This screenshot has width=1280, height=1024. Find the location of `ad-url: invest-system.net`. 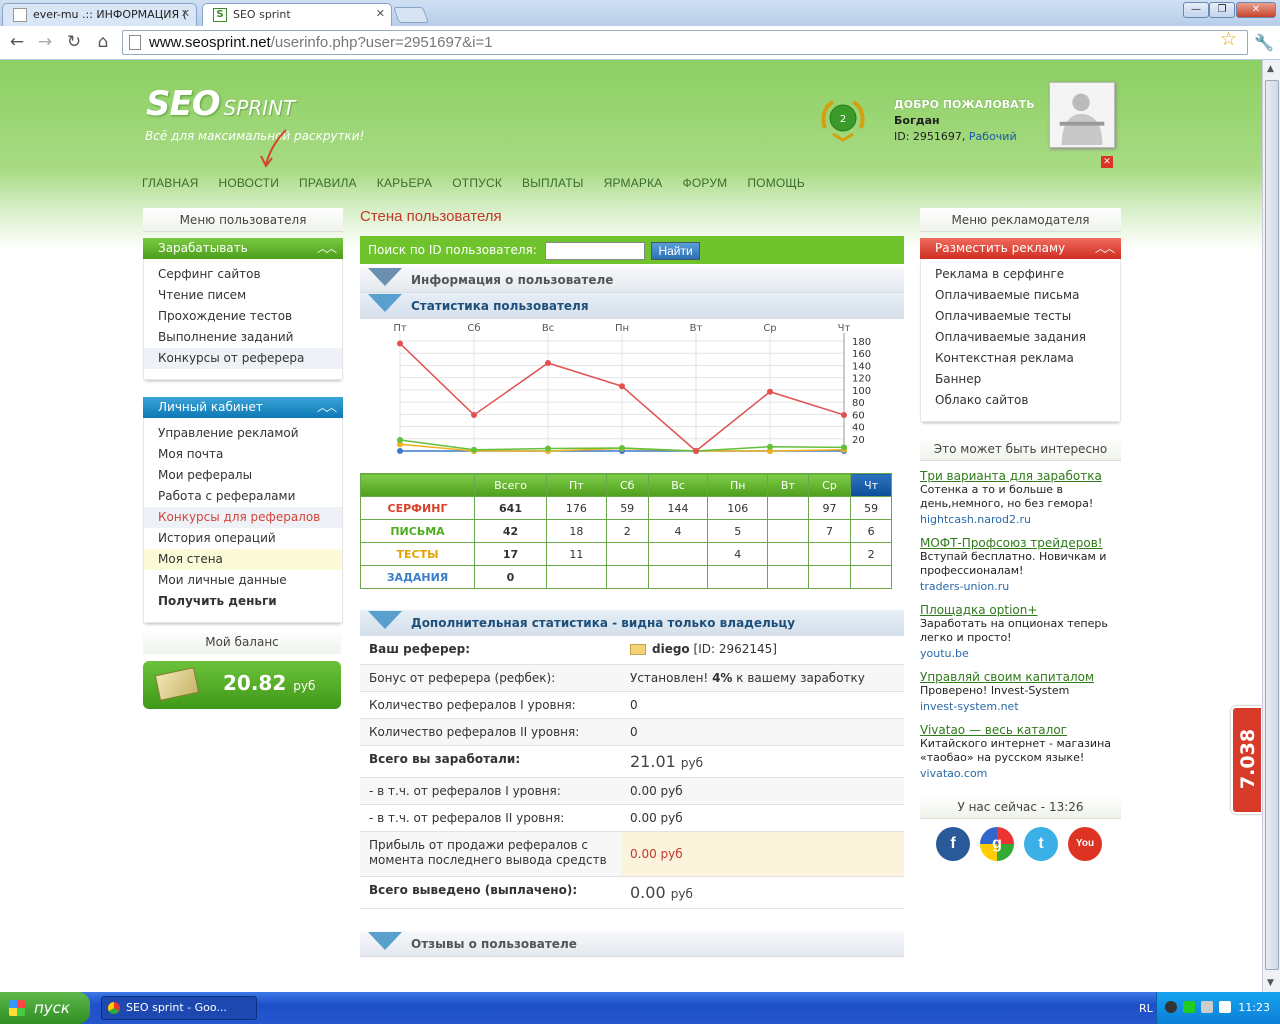

ad-url: invest-system.net is located at coordinates (1020, 706).